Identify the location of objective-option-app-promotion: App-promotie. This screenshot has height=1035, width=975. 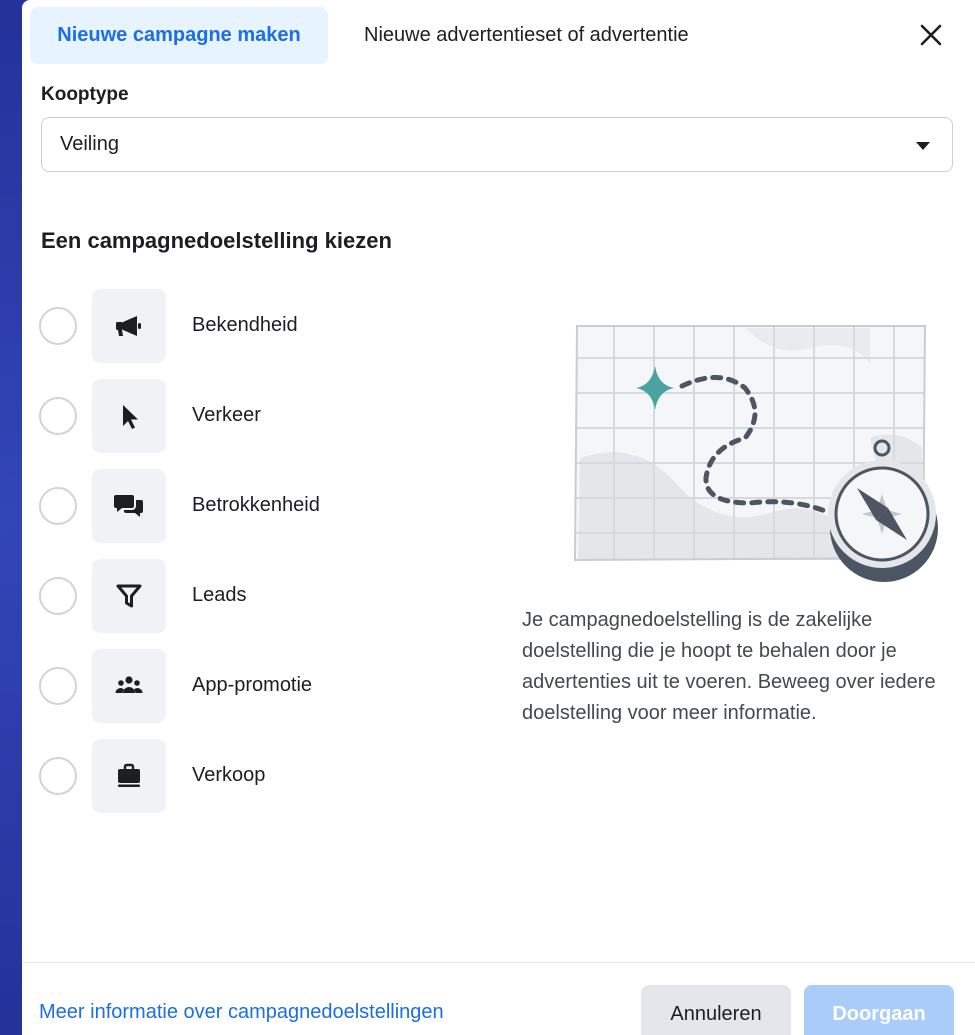
(249, 686).